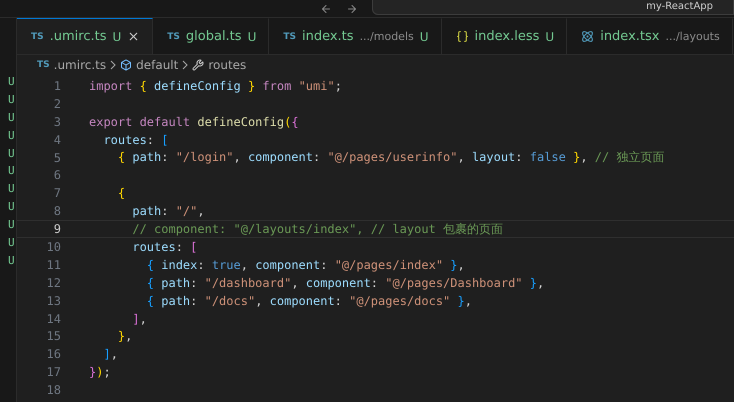 Image resolution: width=734 pixels, height=402 pixels. Describe the element at coordinates (53, 265) in the screenshot. I see `line-number: 11` at that location.